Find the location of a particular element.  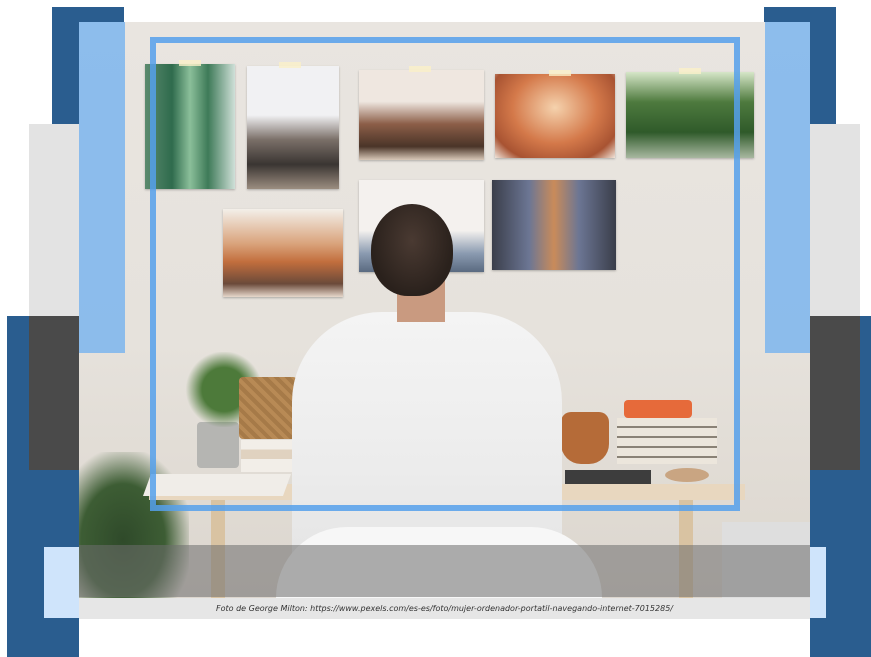

deco-block-right-navy is located at coordinates (865, 486).